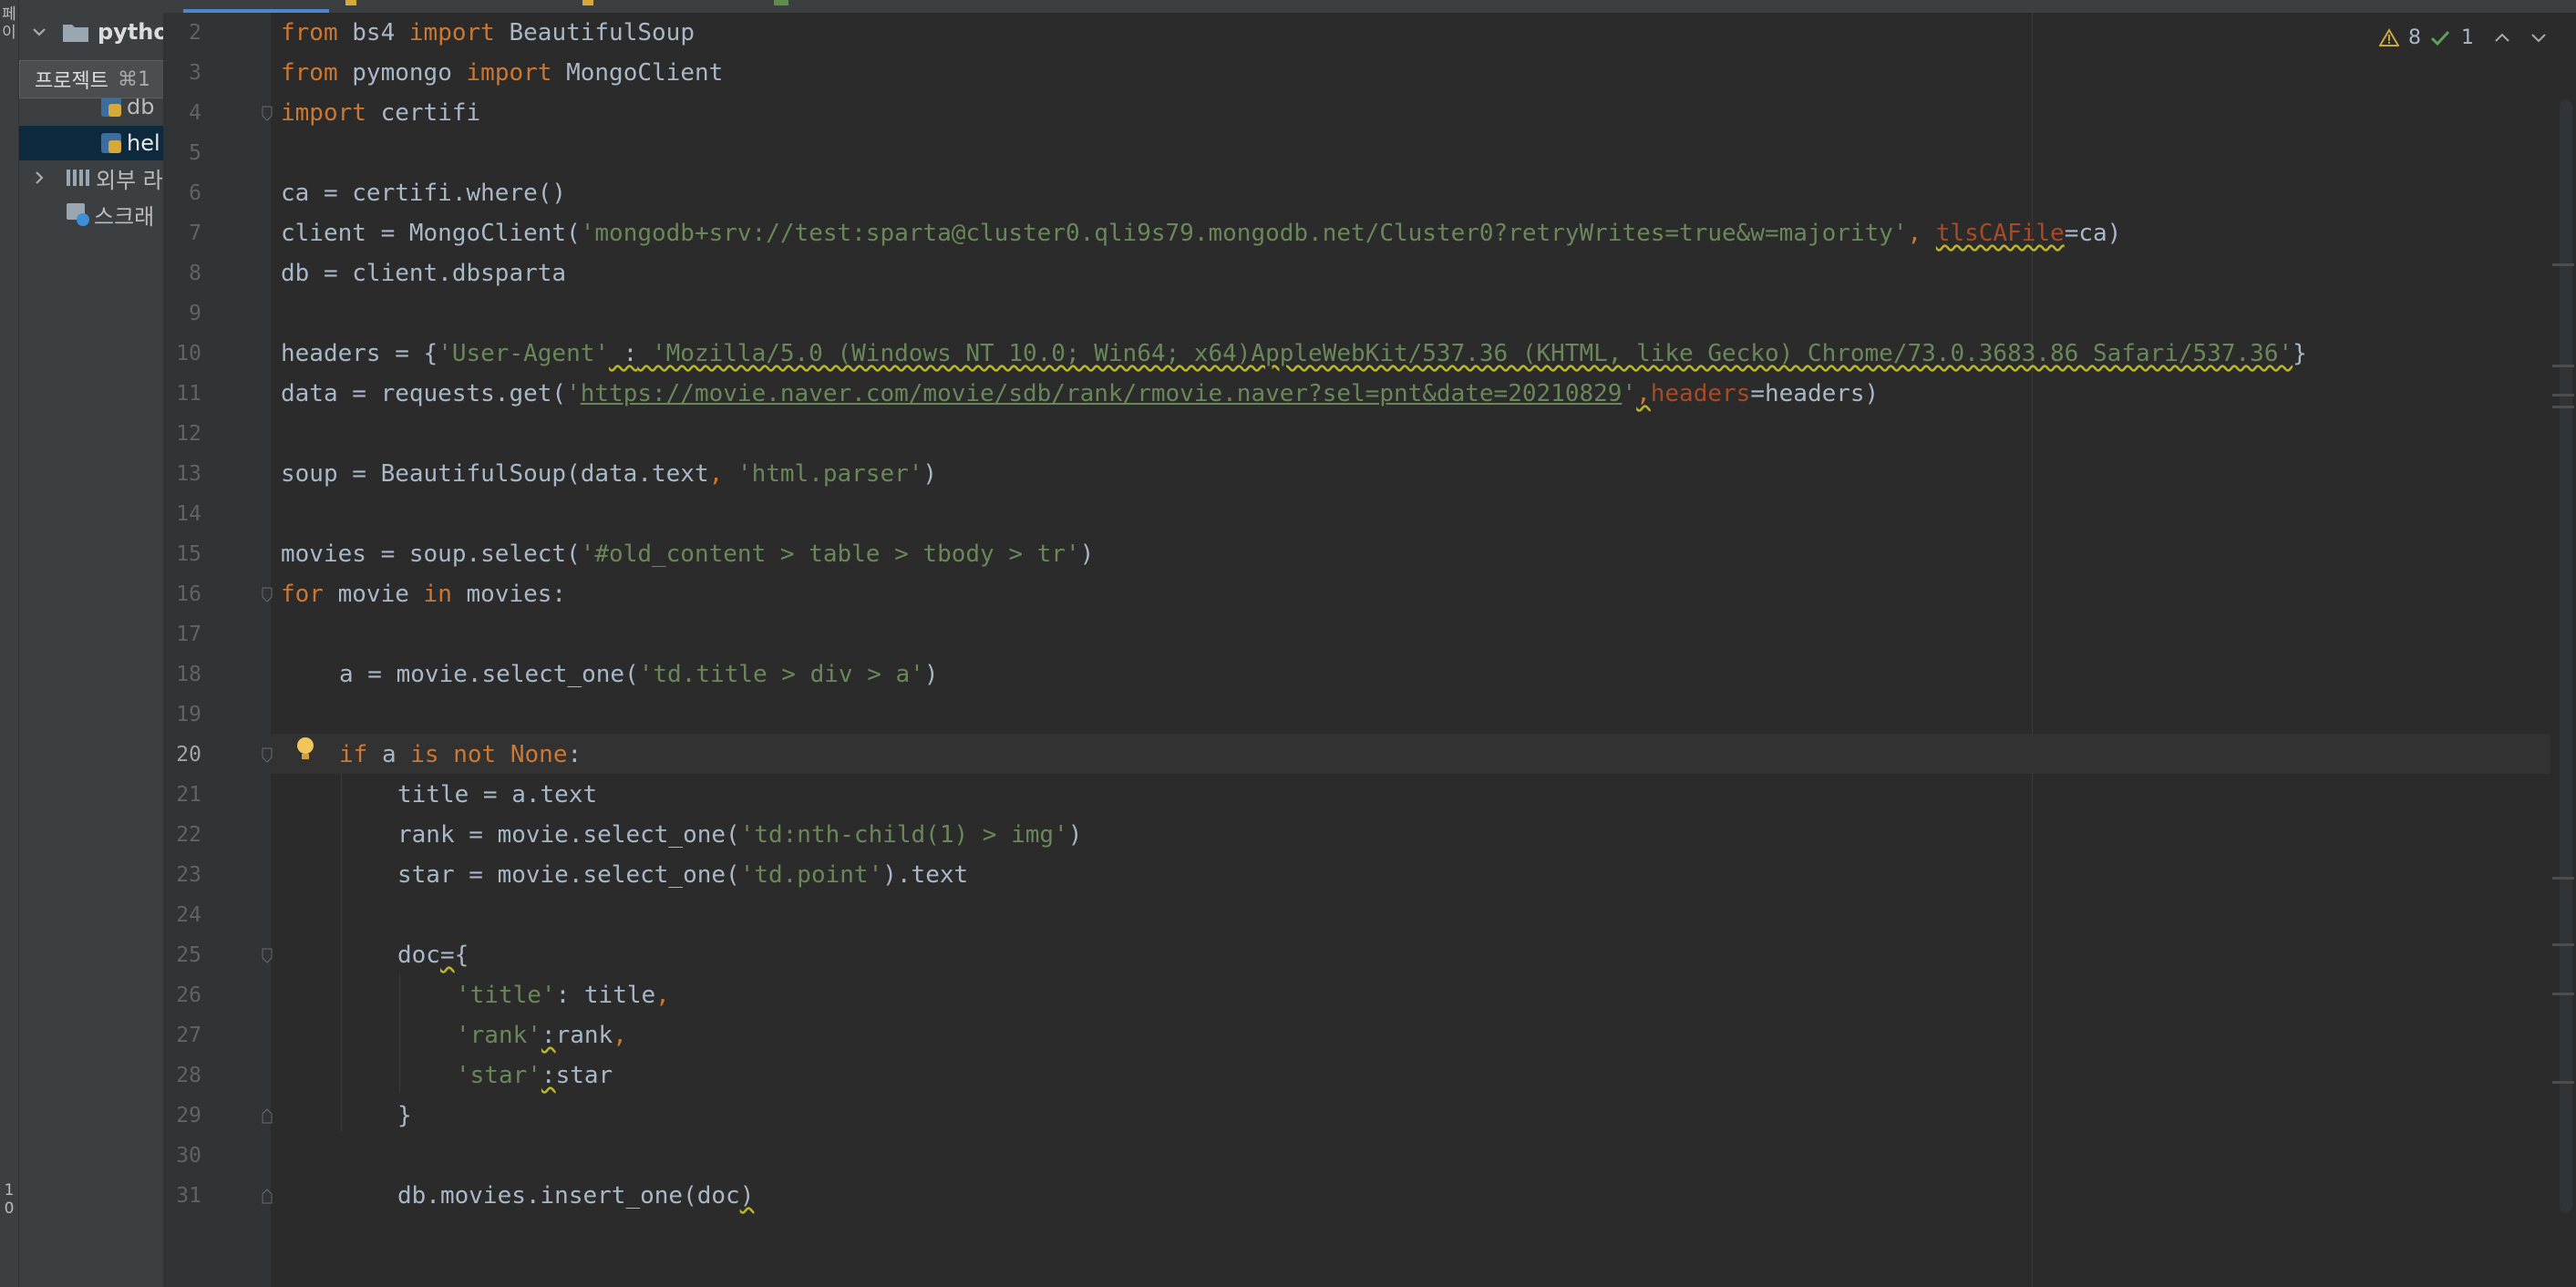 The image size is (2576, 1287). I want to click on tree-item-label: 외부 라, so click(129, 180).